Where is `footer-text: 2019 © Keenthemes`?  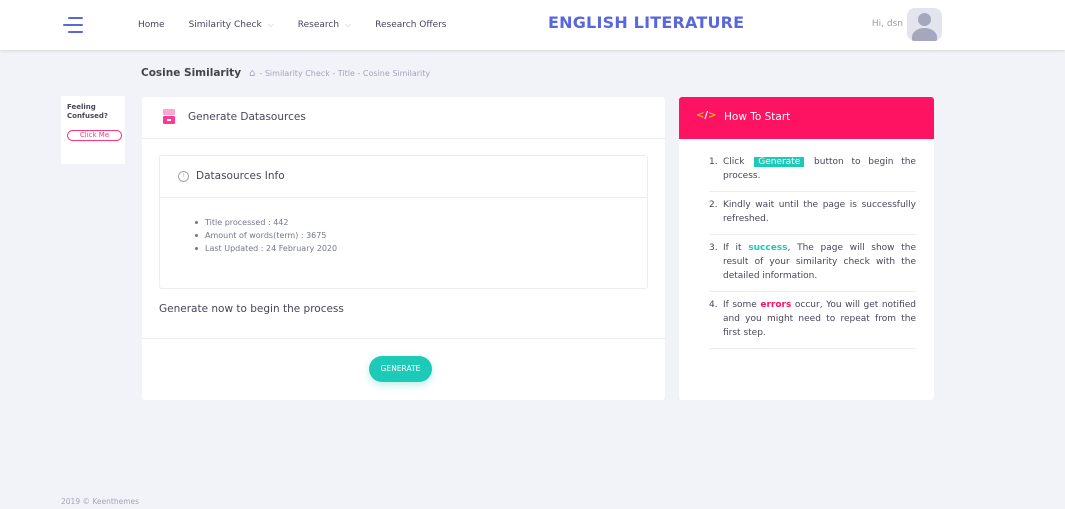 footer-text: 2019 © Keenthemes is located at coordinates (100, 501).